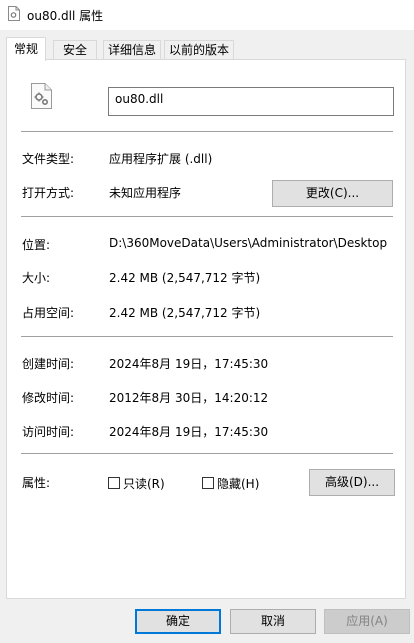 The width and height of the screenshot is (414, 643). Describe the element at coordinates (48, 432) in the screenshot. I see `accessed-label: 访问时间:` at that location.